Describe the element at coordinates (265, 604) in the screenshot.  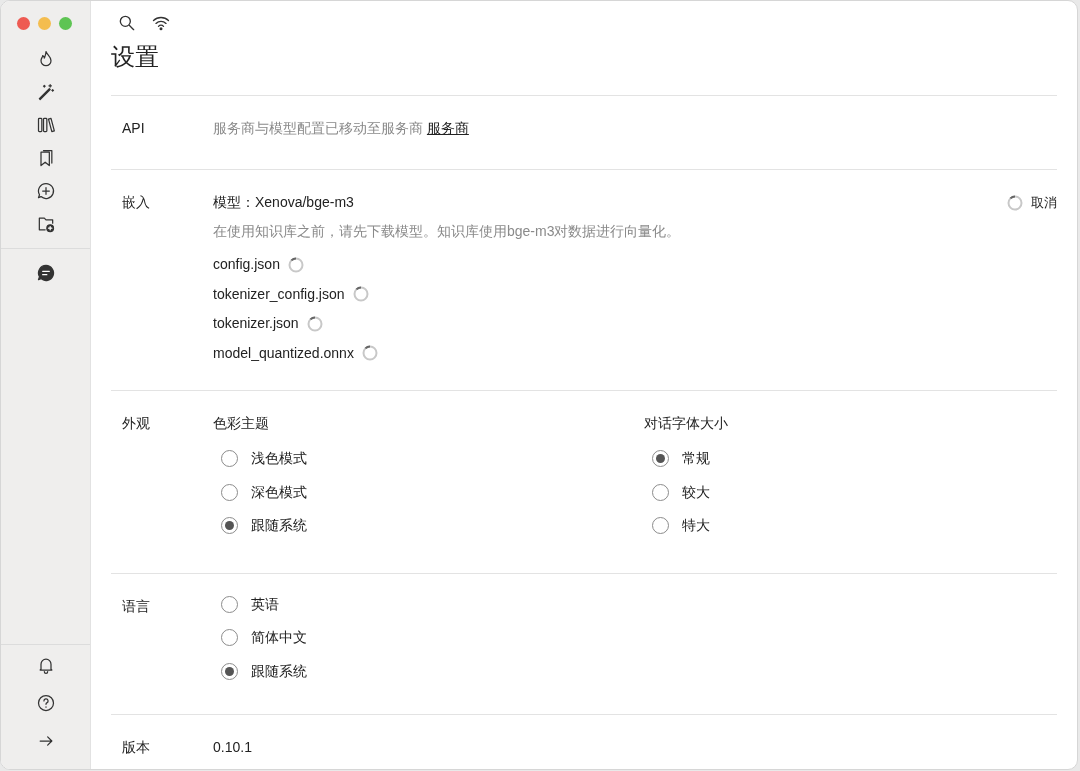
I see `radio-label: 英语` at that location.